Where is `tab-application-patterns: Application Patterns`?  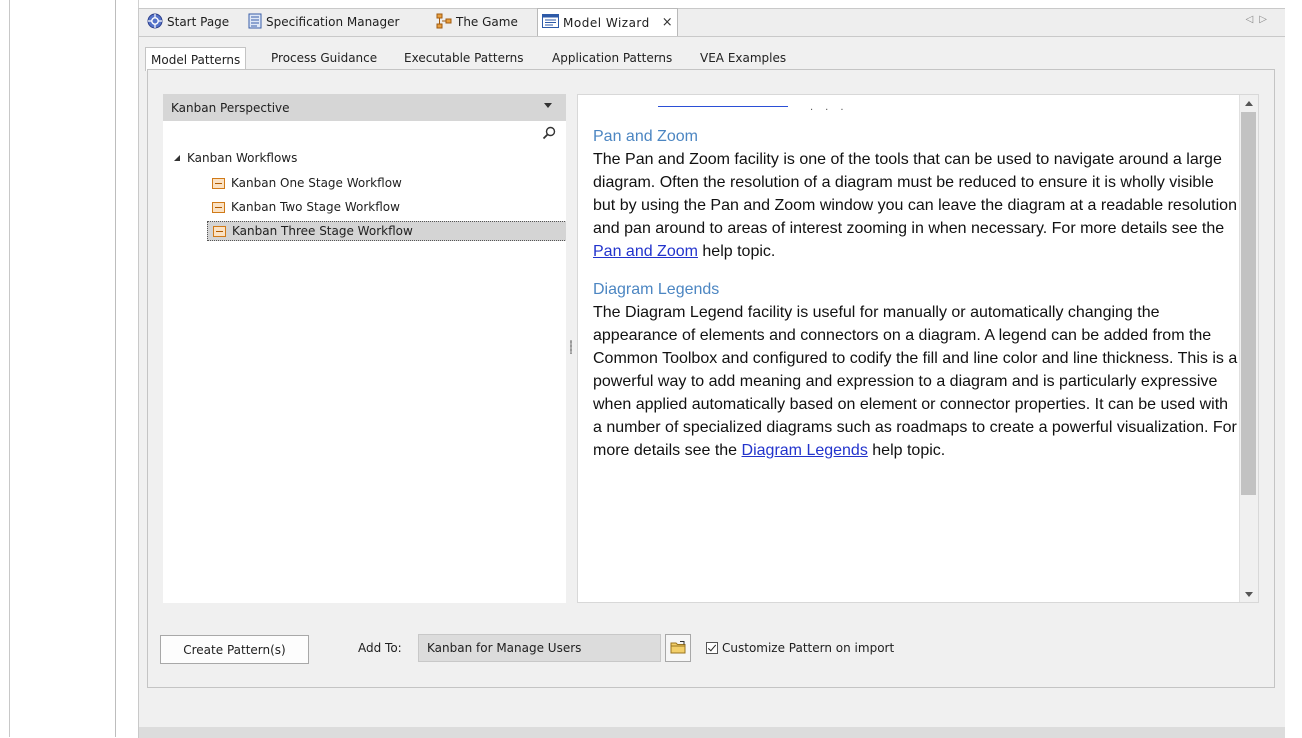
tab-application-patterns: Application Patterns is located at coordinates (612, 58).